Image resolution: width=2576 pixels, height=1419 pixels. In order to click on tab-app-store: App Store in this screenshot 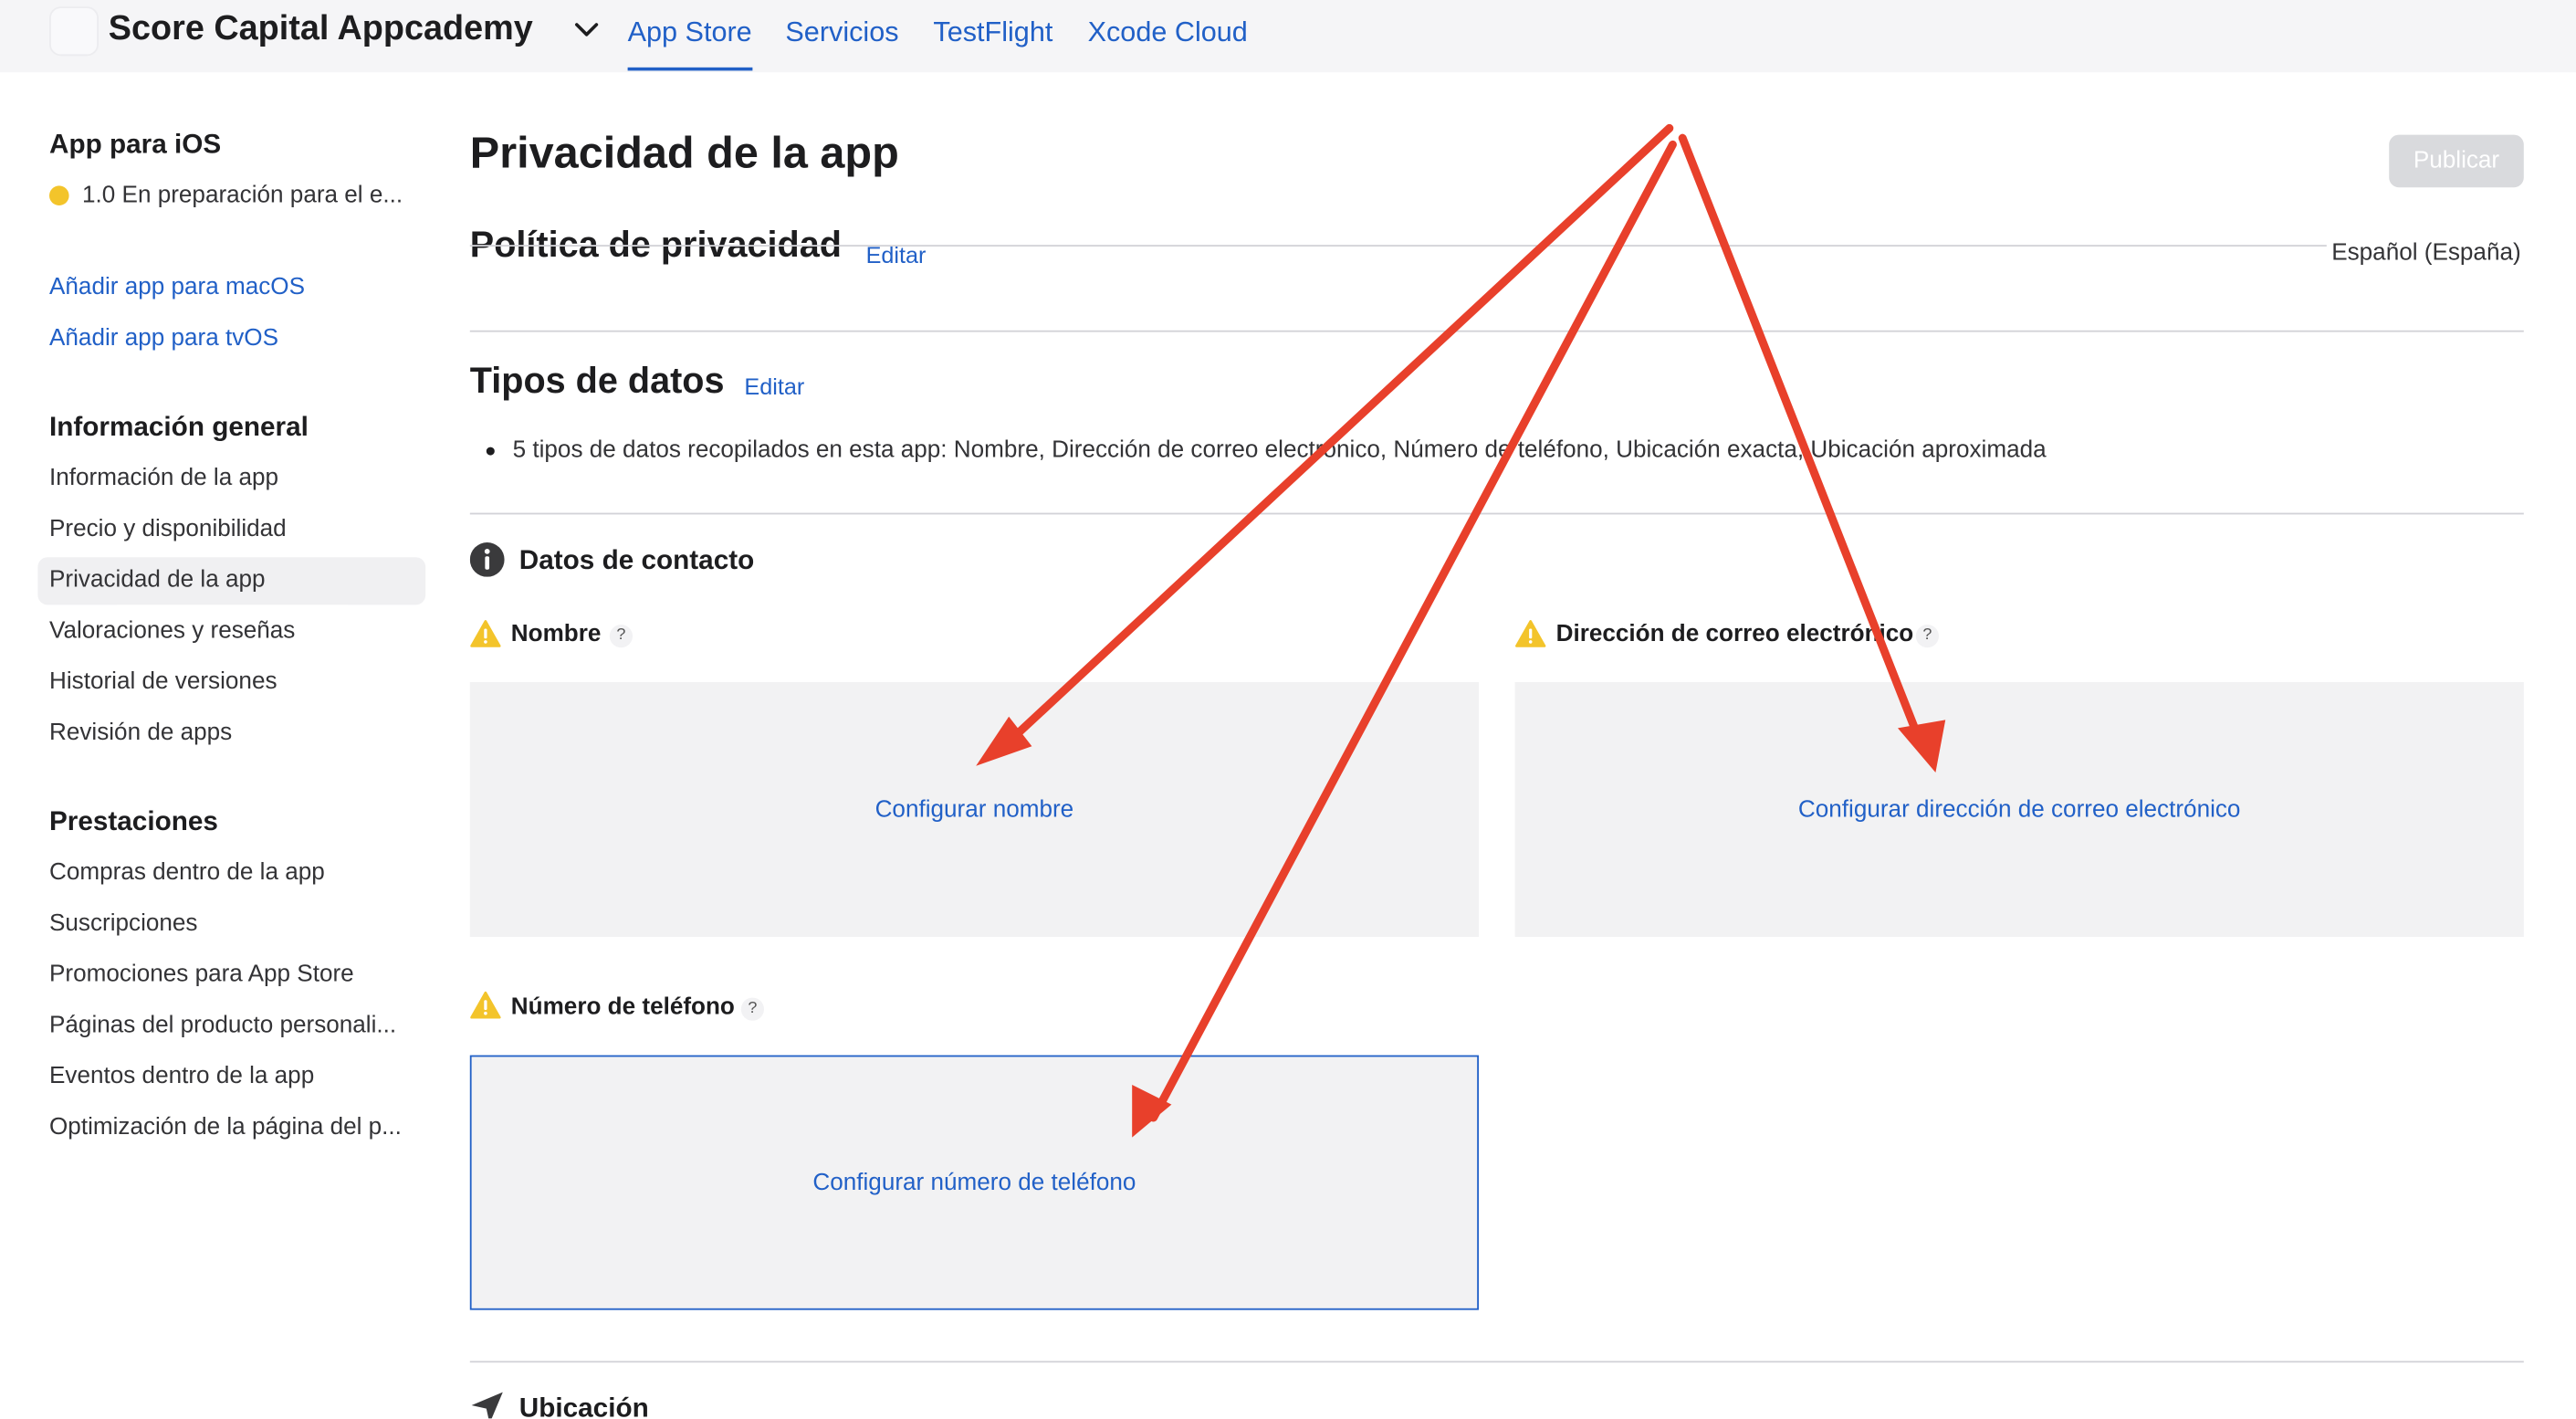, I will do `click(690, 43)`.